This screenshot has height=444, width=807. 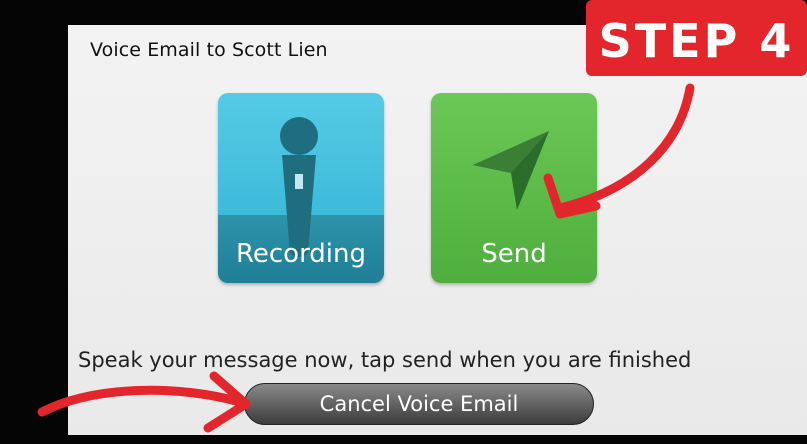 What do you see at coordinates (141, 401) in the screenshot?
I see `arrow-to-cancel` at bounding box center [141, 401].